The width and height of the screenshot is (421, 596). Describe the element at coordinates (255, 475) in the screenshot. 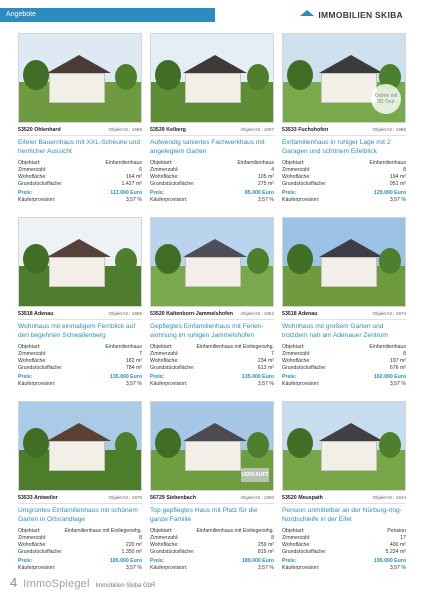

I see `sold-stamp: VERKAUFT` at that location.